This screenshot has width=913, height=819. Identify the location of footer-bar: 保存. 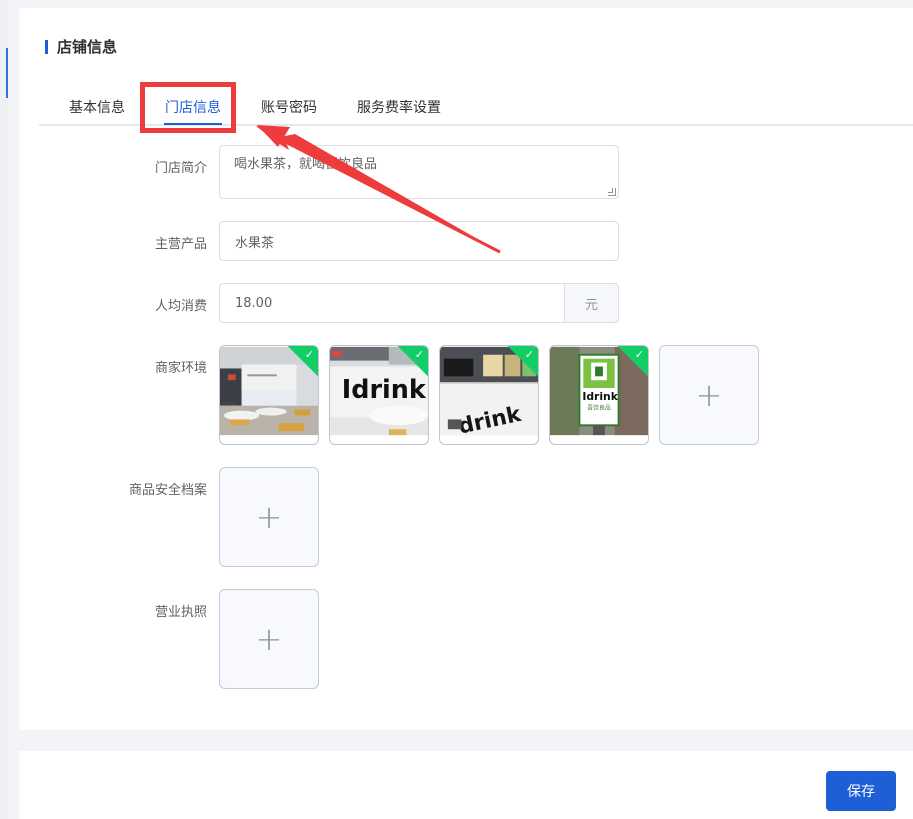
(466, 785).